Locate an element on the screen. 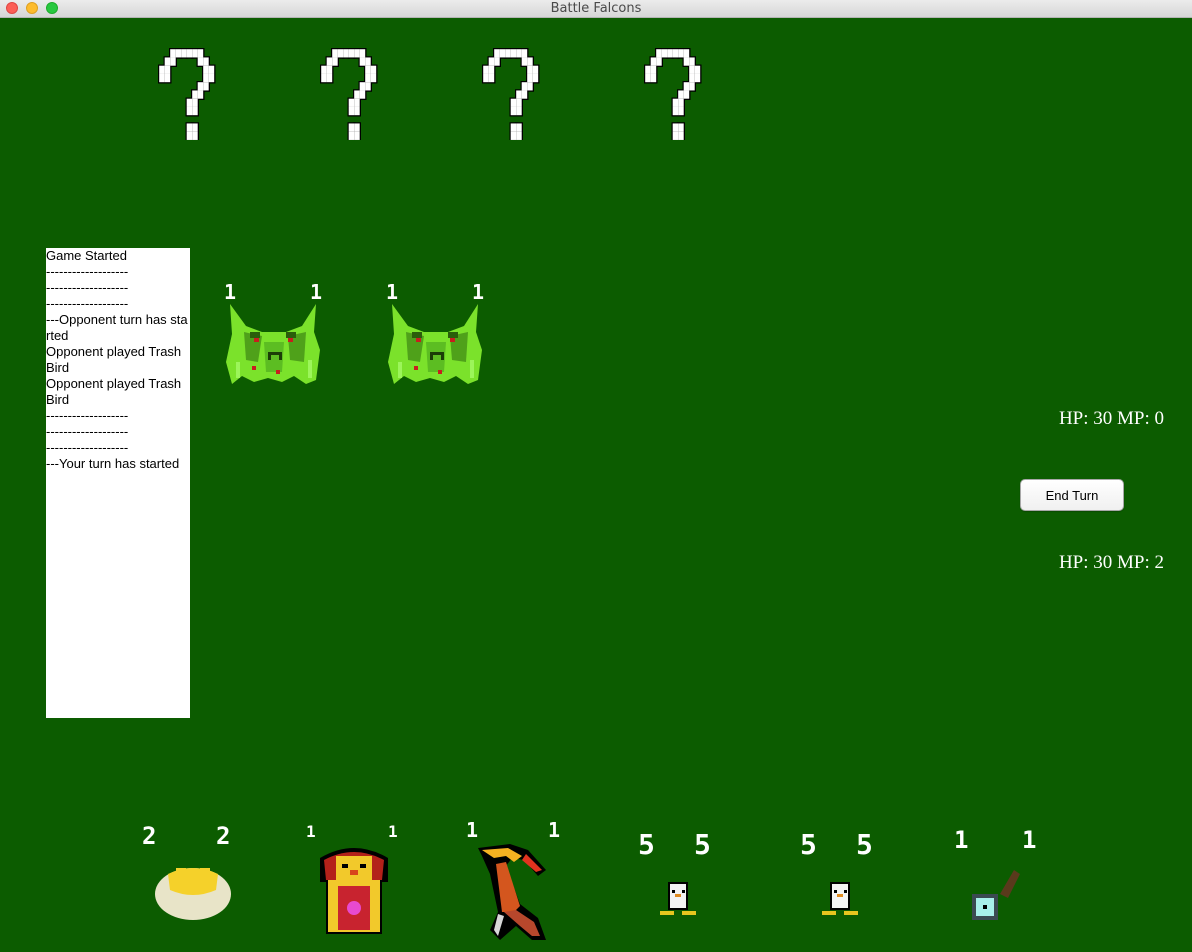 This screenshot has width=1192, height=952. hand-card-4: 5 5 is located at coordinates (678, 874).